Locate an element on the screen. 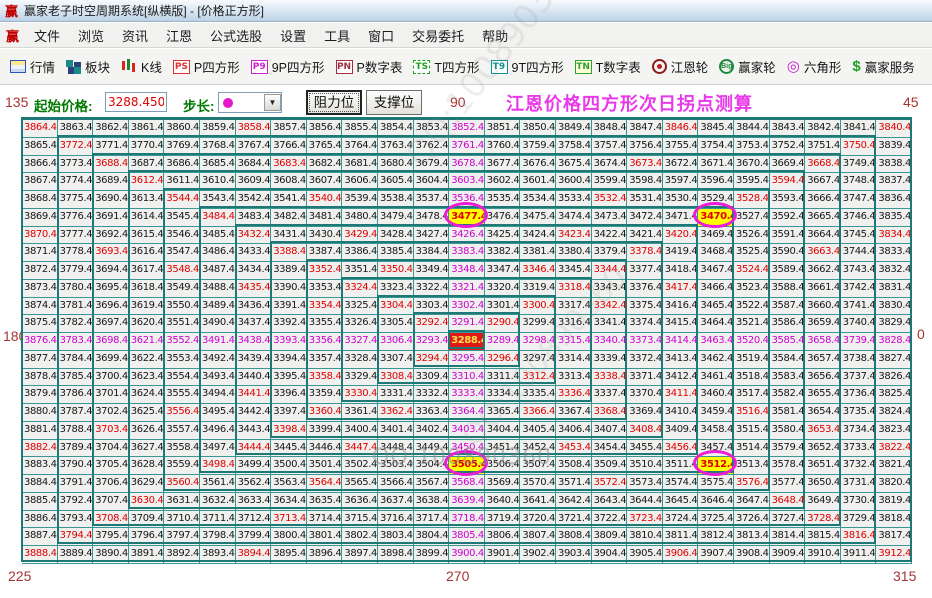  grid-cell: 3417.45 is located at coordinates (680, 288).